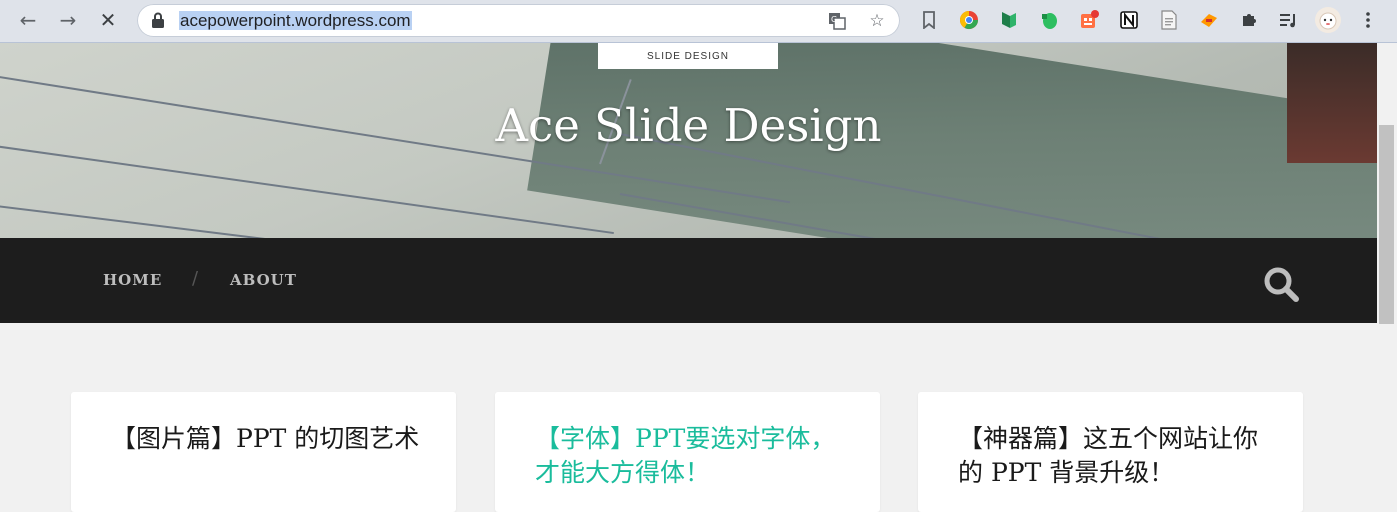 This screenshot has width=1397, height=512. Describe the element at coordinates (1129, 20) in the screenshot. I see `notion-icon` at that location.